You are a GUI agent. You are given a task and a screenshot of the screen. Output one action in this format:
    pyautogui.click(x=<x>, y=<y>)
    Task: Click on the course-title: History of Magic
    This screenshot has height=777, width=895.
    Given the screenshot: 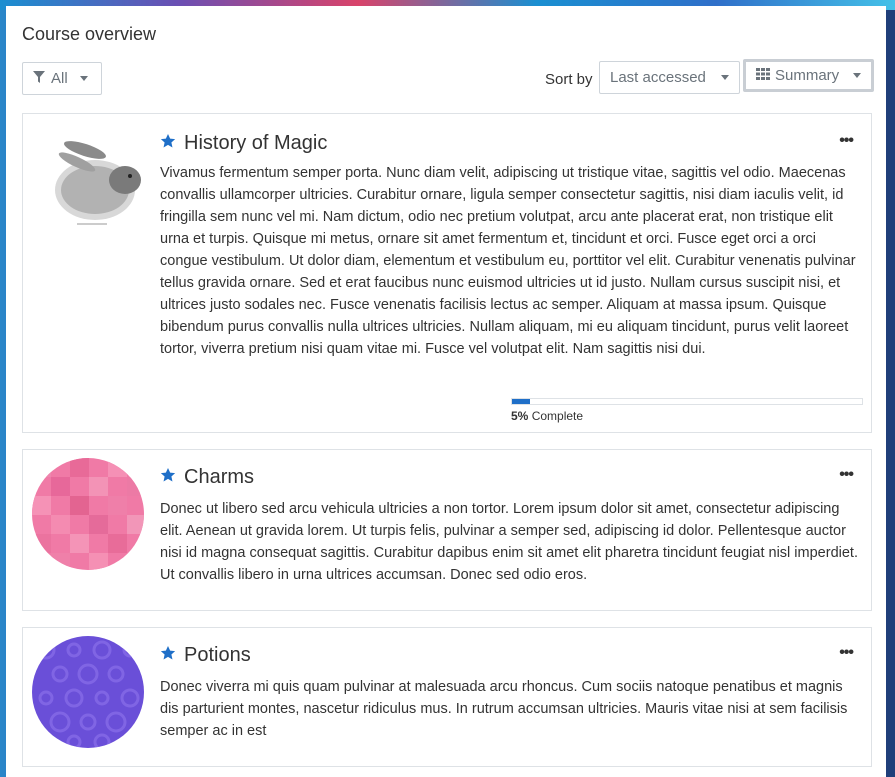 What is the action you would take?
    pyautogui.click(x=255, y=143)
    